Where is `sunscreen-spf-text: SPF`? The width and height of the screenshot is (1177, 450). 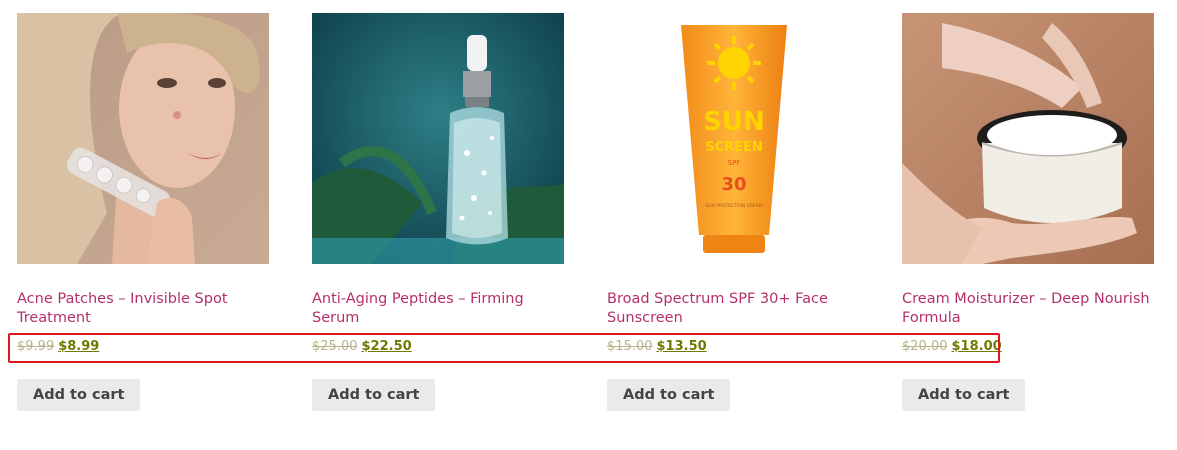 sunscreen-spf-text: SPF is located at coordinates (734, 163).